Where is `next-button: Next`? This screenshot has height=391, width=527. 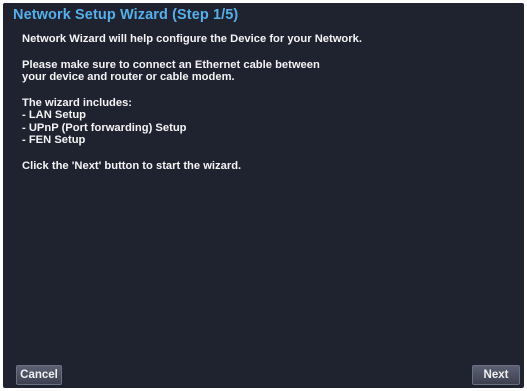 next-button: Next is located at coordinates (496, 375).